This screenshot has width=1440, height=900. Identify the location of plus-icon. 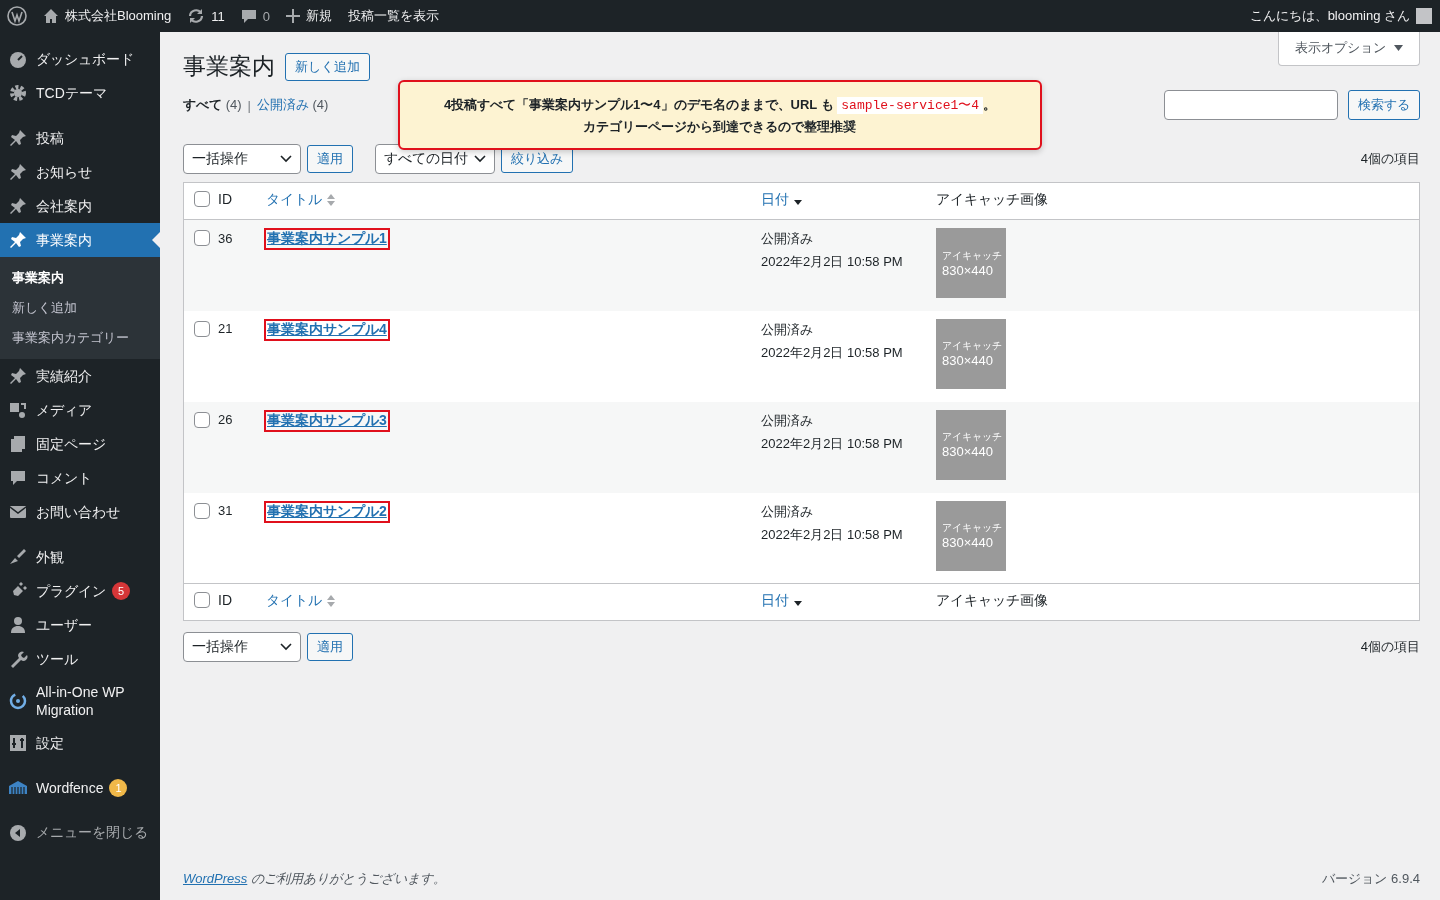
(292, 16).